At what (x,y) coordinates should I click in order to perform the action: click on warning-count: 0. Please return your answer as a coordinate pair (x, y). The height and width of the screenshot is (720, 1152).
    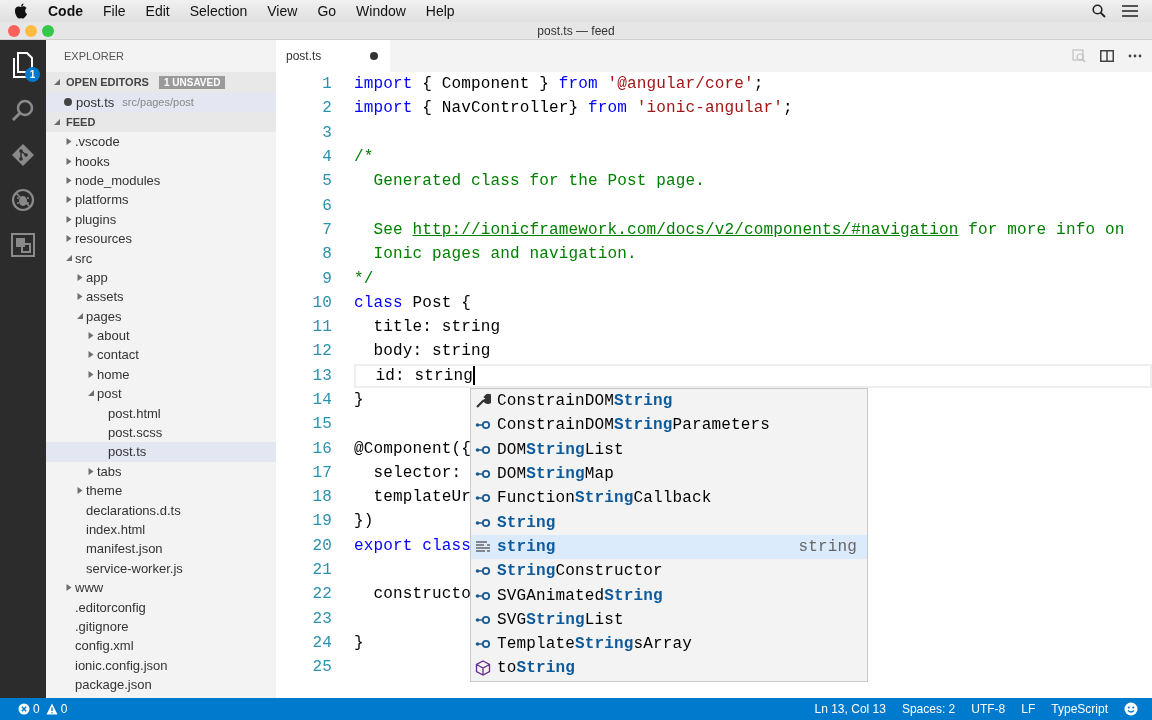
    Looking at the image, I should click on (56, 709).